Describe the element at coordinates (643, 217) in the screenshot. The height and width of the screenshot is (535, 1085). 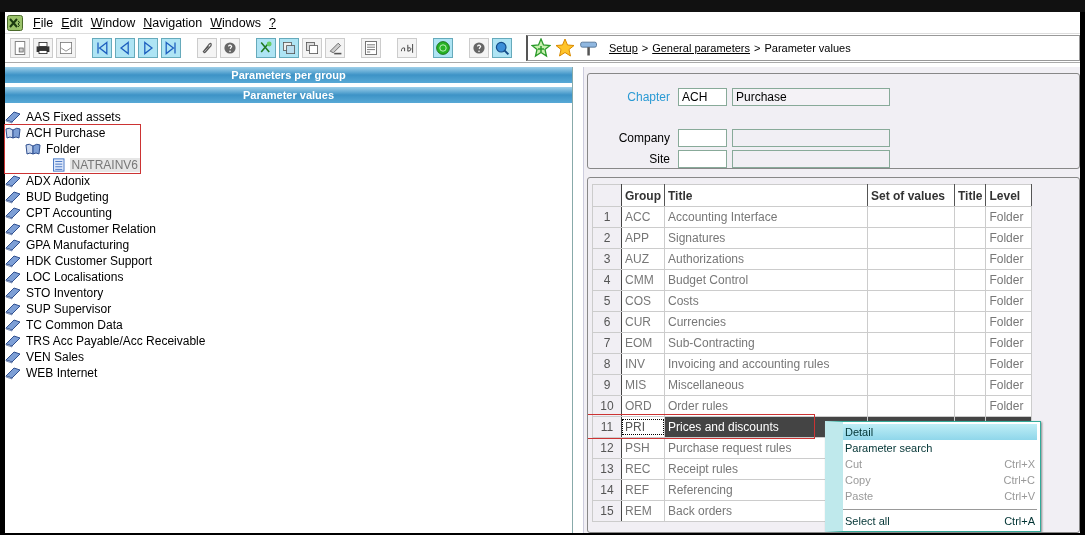
I see `table-cell: ACC` at that location.